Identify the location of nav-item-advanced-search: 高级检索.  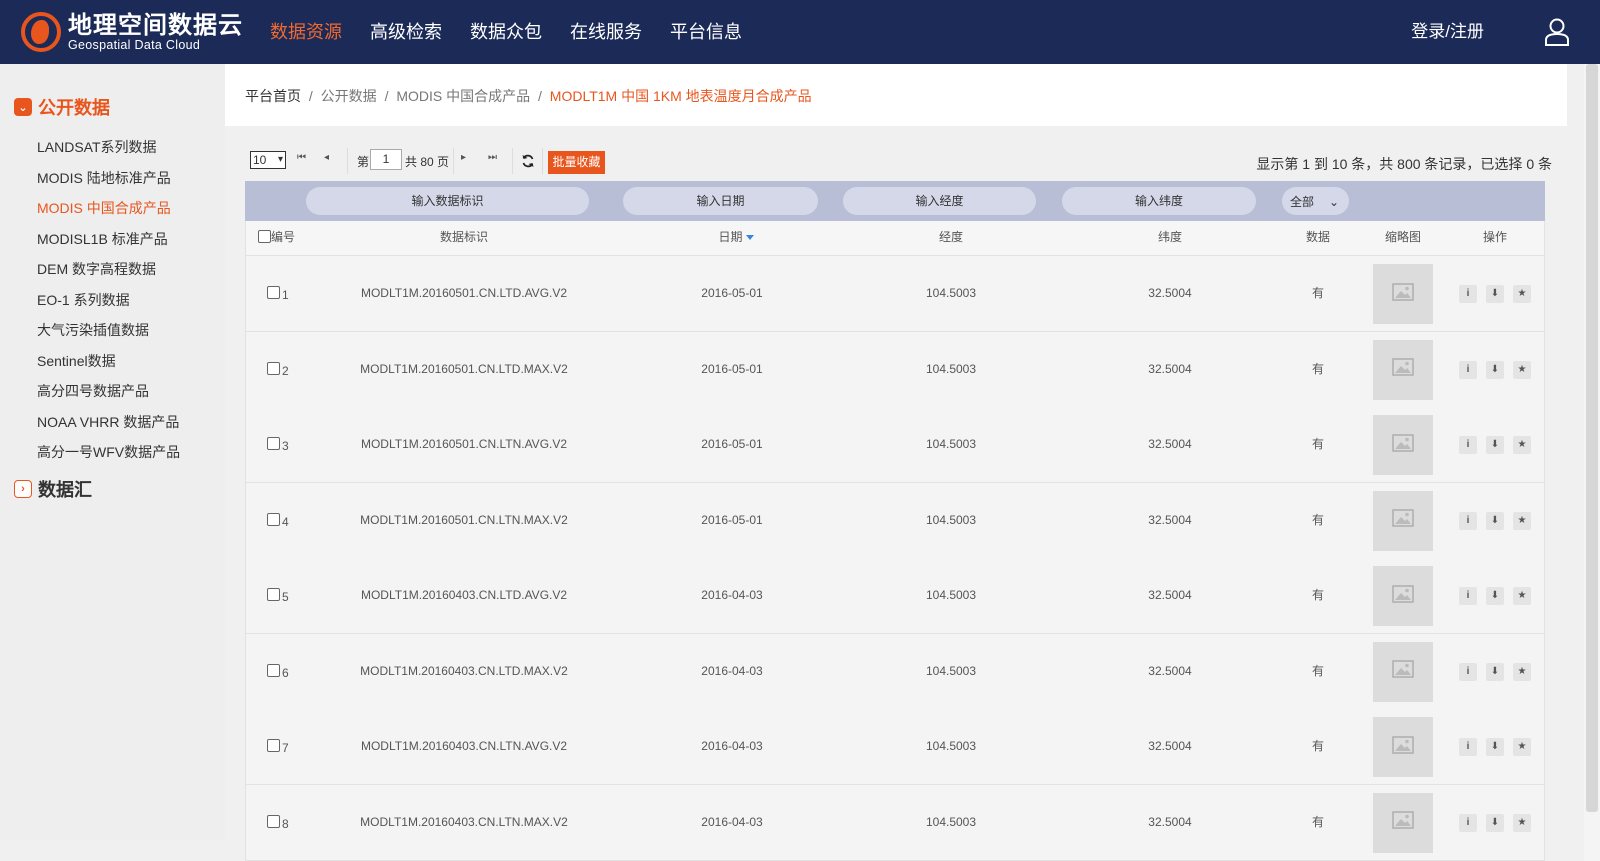
(406, 32).